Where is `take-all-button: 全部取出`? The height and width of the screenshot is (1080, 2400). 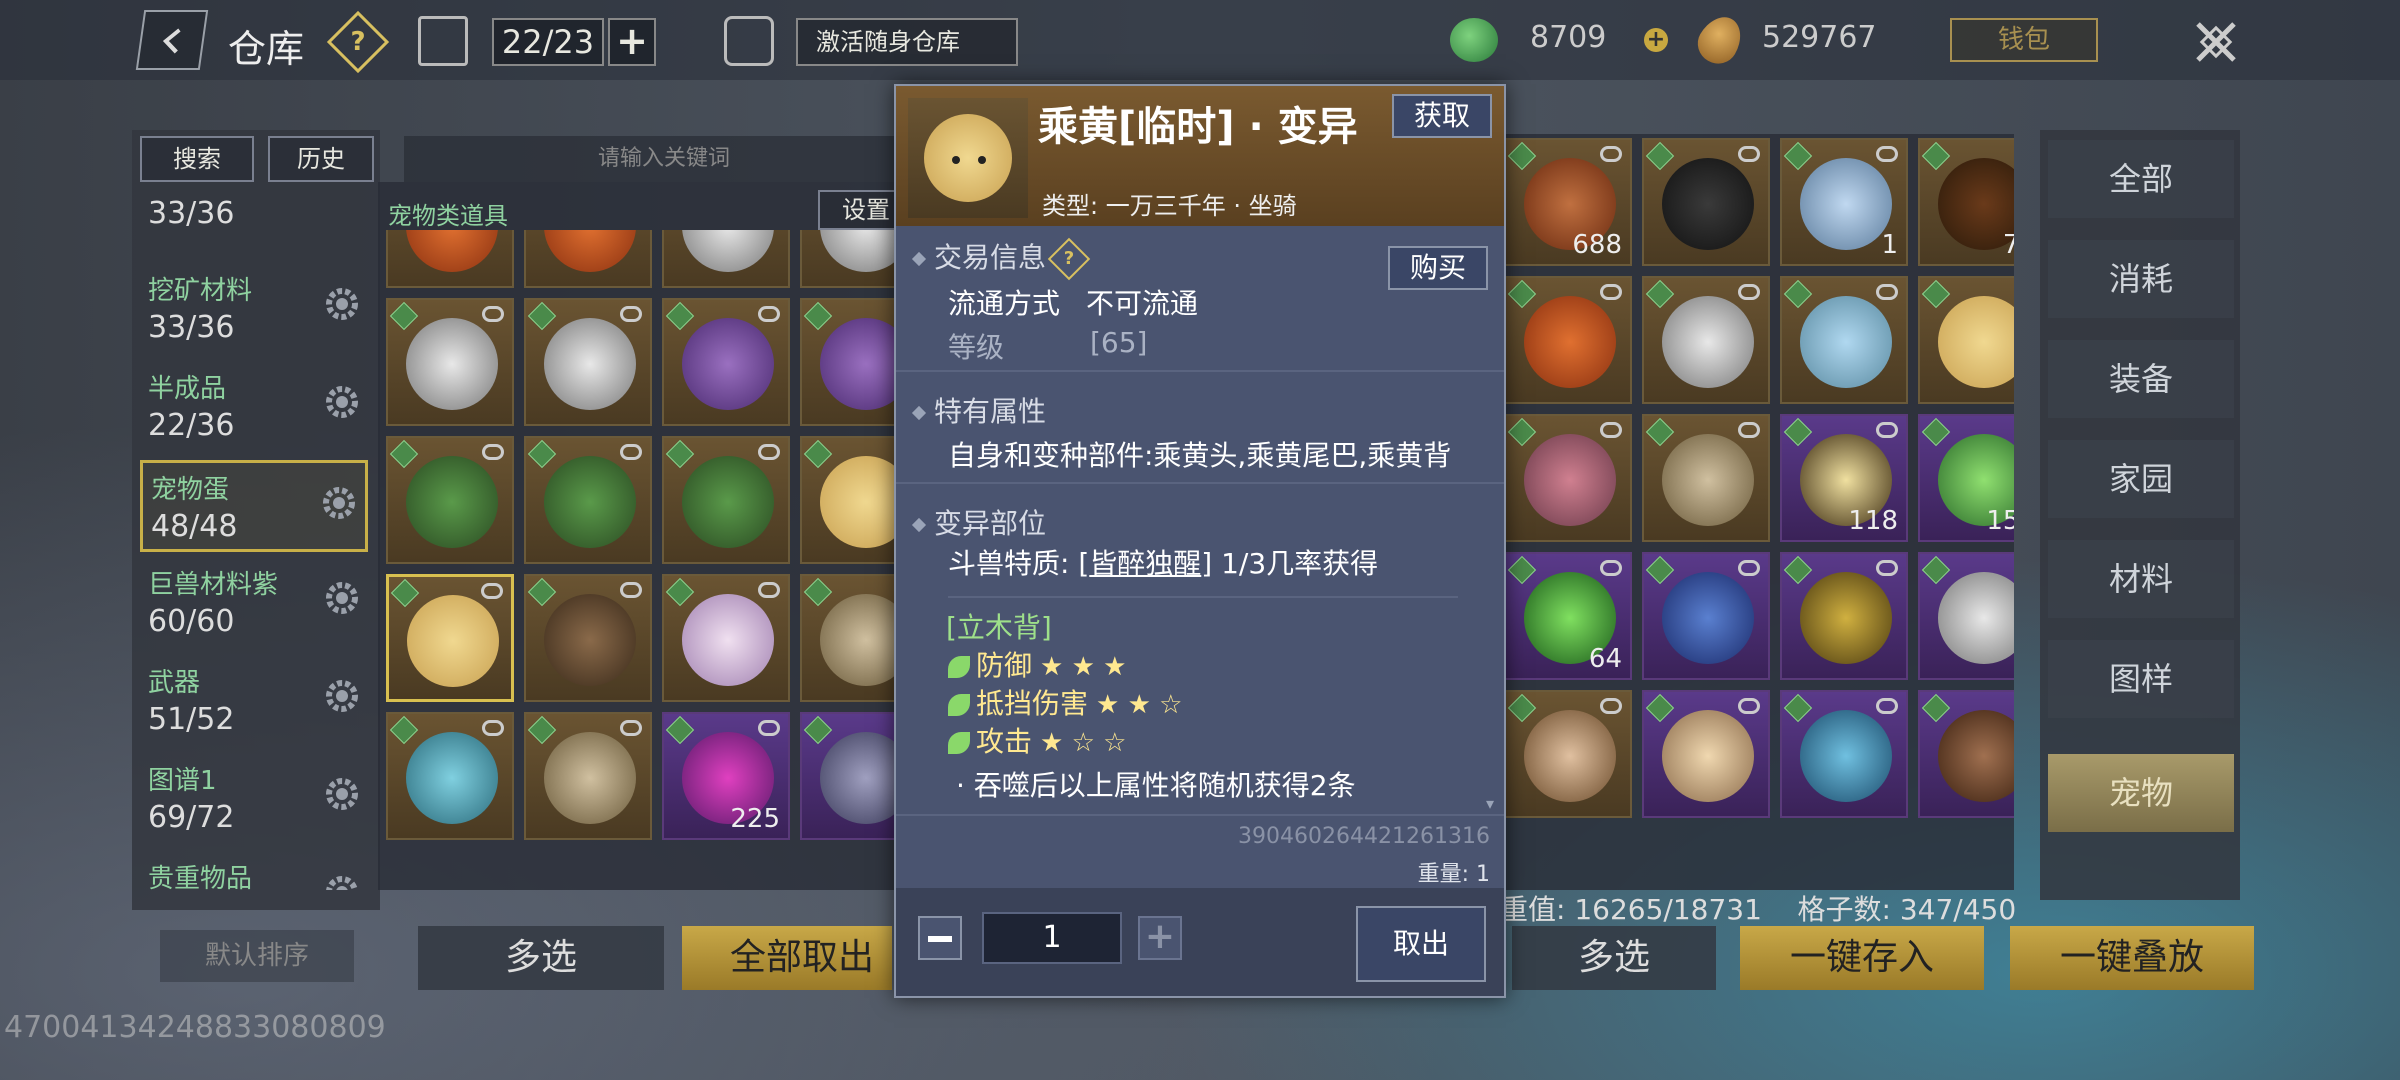 take-all-button: 全部取出 is located at coordinates (787, 958).